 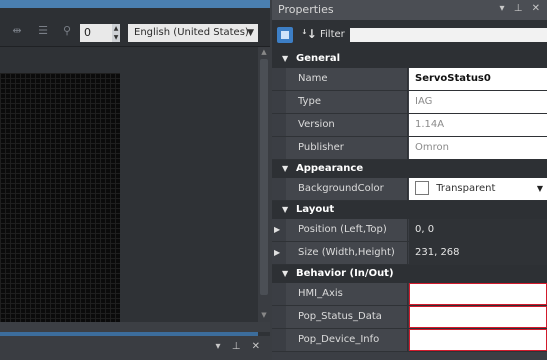 What do you see at coordinates (422, 188) in the screenshot?
I see `color-swatch` at bounding box center [422, 188].